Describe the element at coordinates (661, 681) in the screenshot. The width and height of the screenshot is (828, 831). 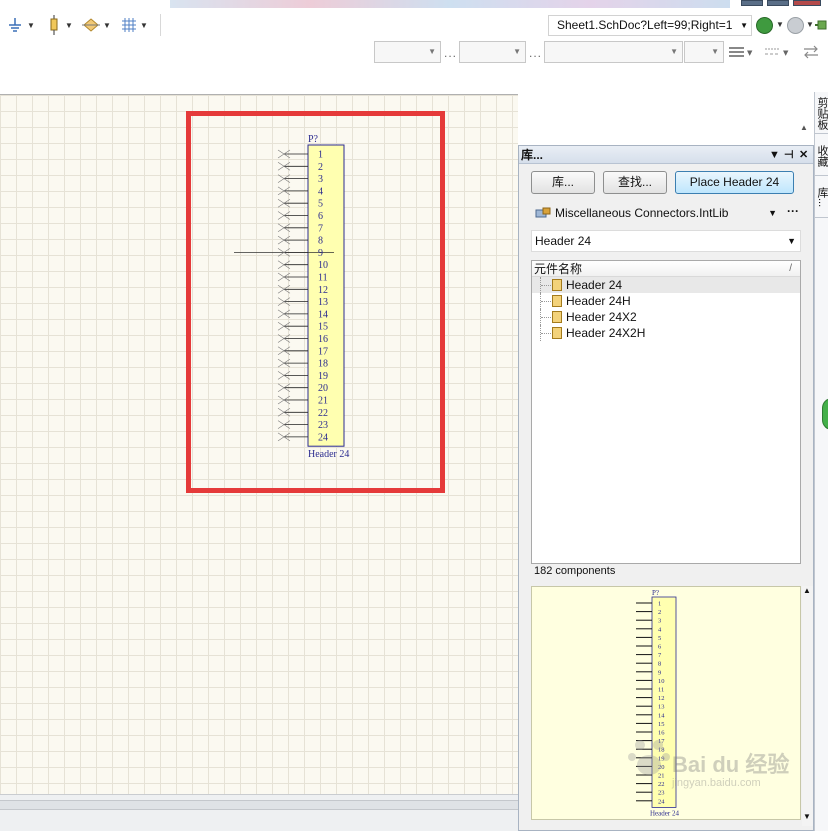
I see `preview-pin-number: 10` at that location.